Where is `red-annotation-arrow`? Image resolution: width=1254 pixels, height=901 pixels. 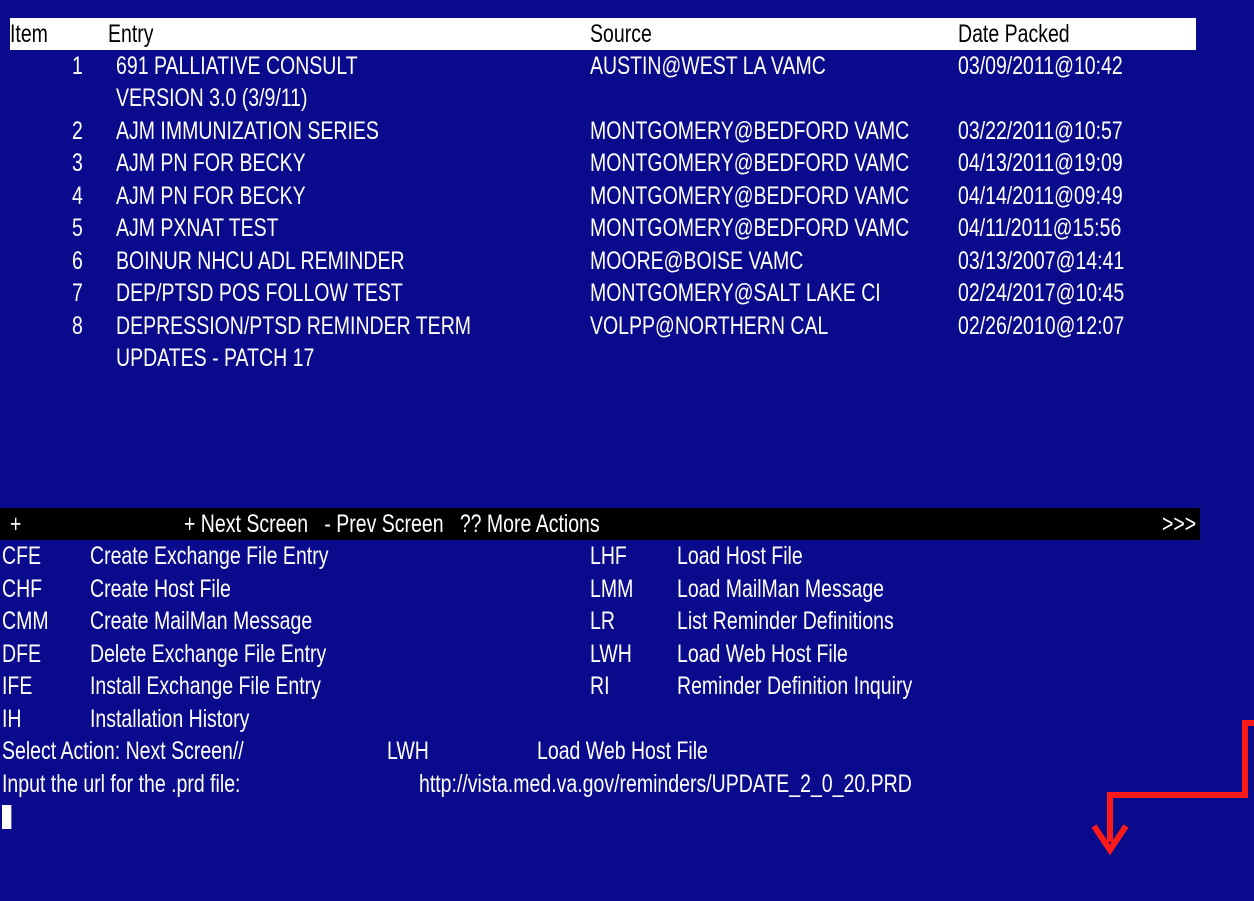
red-annotation-arrow is located at coordinates (1172, 788).